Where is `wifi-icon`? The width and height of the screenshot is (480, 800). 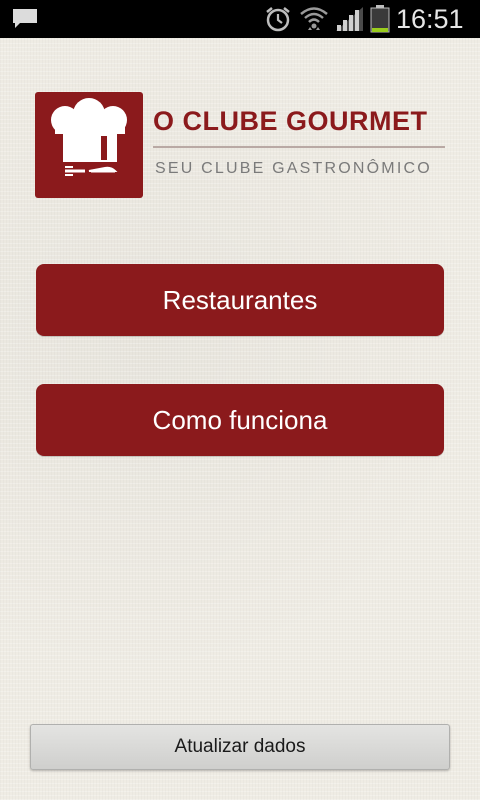
wifi-icon is located at coordinates (314, 18).